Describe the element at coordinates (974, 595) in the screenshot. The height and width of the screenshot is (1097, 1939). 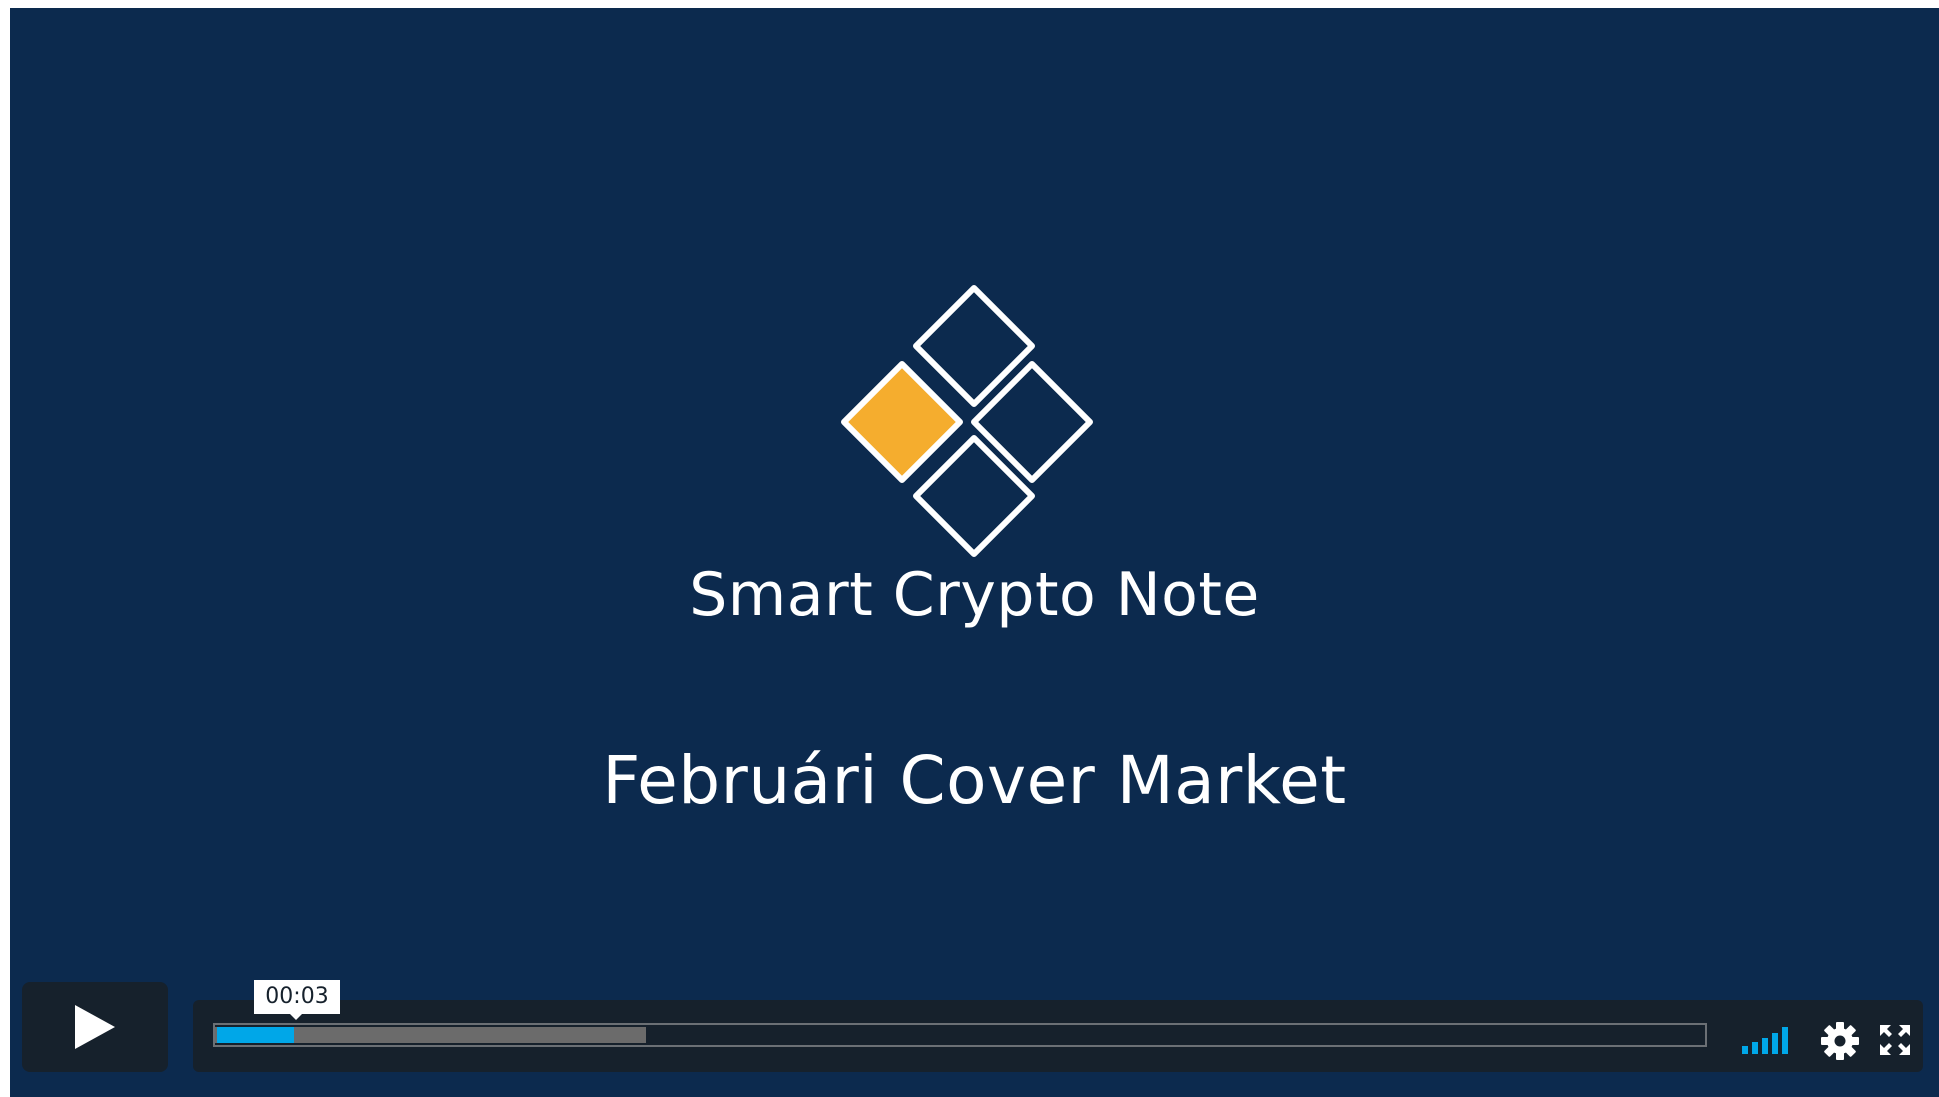
I see `brand-name: Smart Crypto Note` at that location.